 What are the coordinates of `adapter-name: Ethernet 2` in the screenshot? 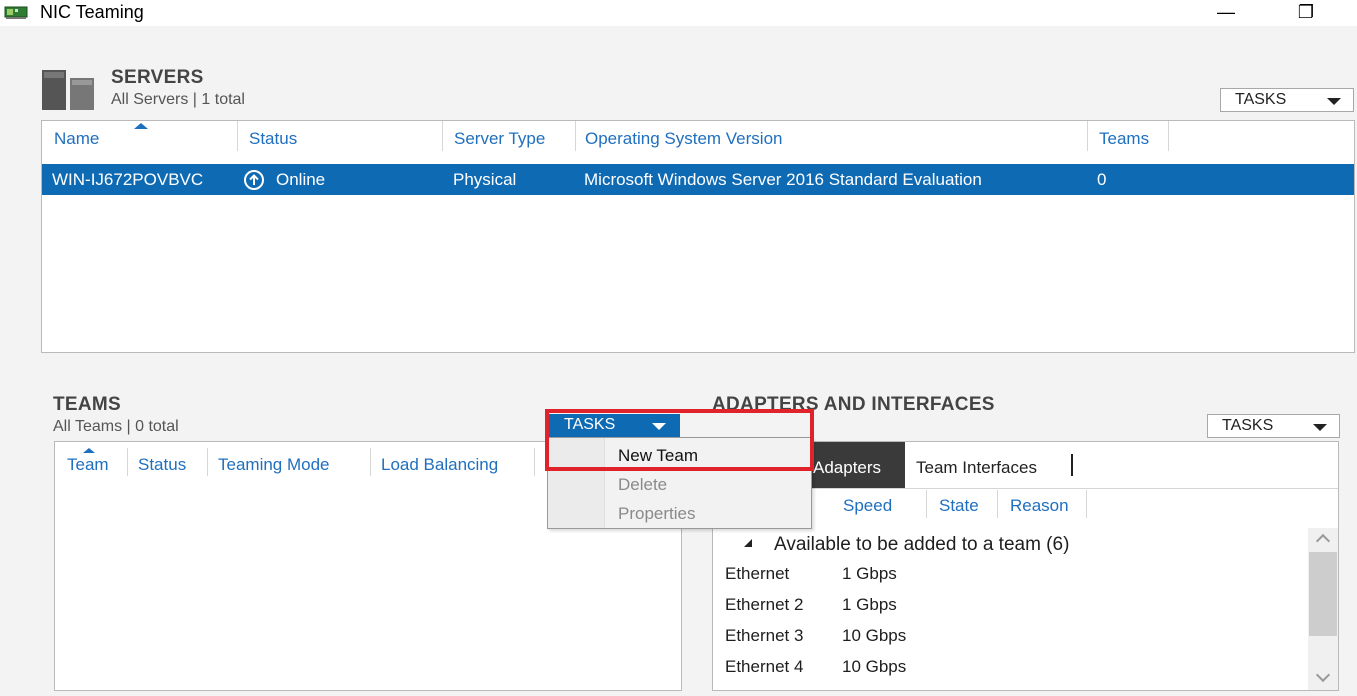 It's located at (764, 605).